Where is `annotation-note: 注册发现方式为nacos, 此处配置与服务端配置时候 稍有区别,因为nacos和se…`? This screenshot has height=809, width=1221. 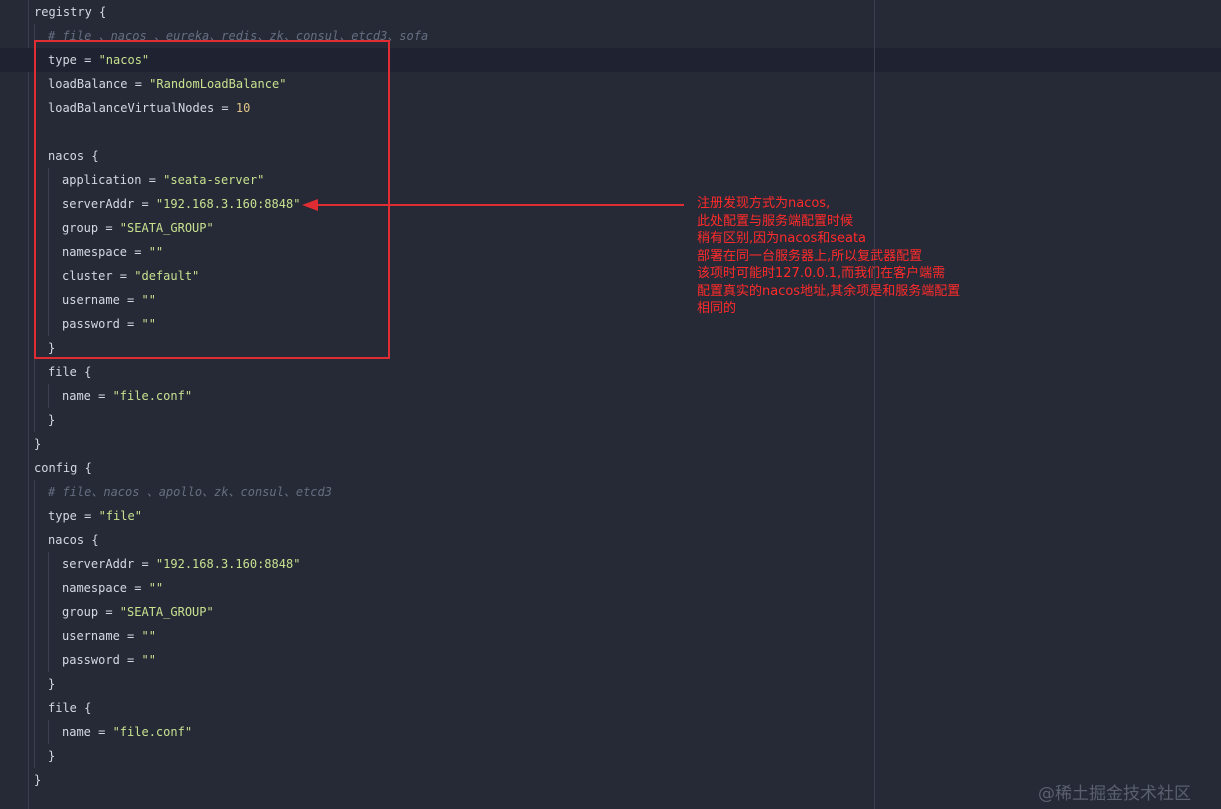 annotation-note: 注册发现方式为nacos, 此处配置与服务端配置时候 稍有区别,因为nacos和se… is located at coordinates (857, 256).